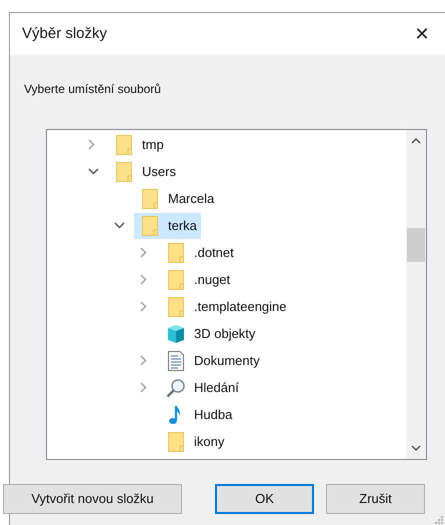  Describe the element at coordinates (264, 499) in the screenshot. I see `dialog-button: OK` at that location.